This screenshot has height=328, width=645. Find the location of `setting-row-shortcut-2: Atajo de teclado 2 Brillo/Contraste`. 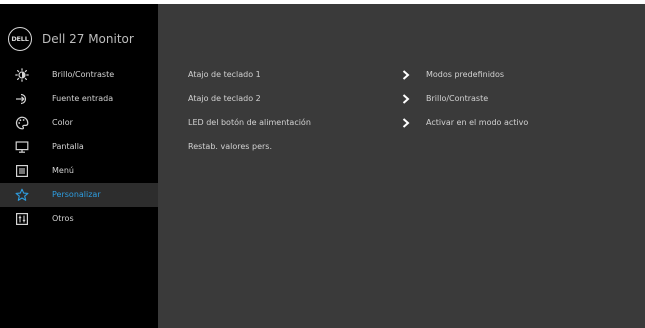

setting-row-shortcut-2: Atajo de teclado 2 Brillo/Contraste is located at coordinates (401, 99).